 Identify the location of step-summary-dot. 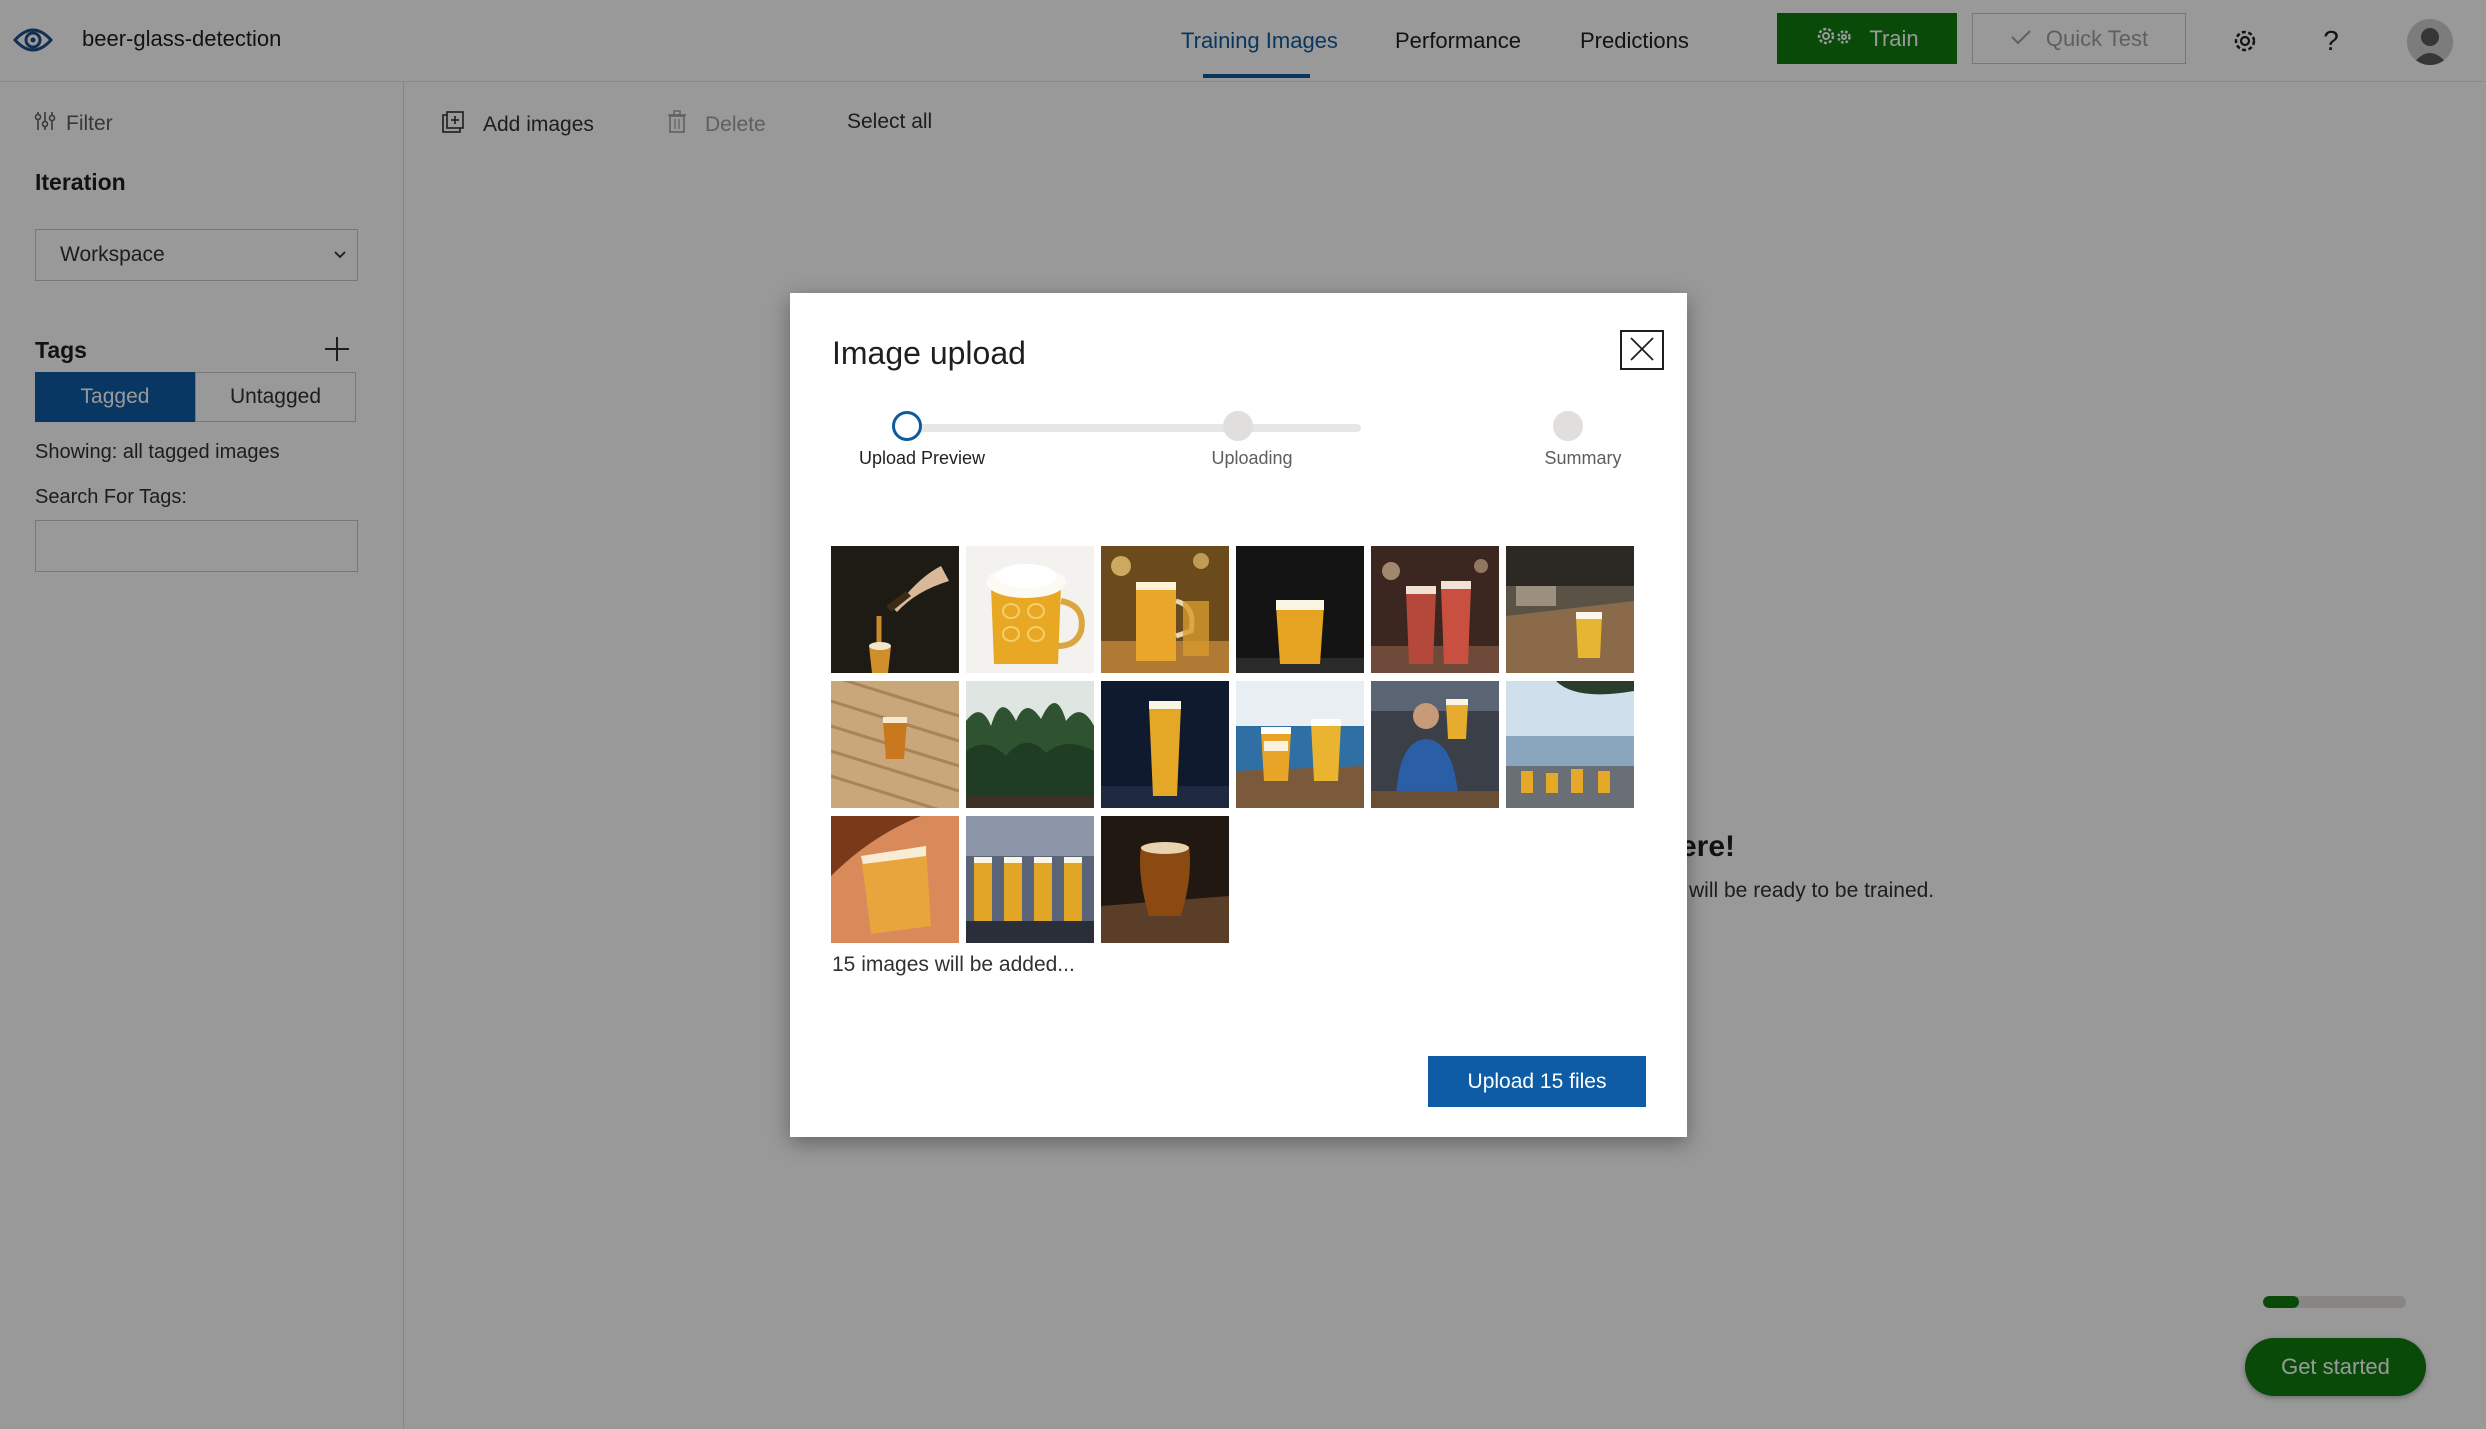
(1568, 426).